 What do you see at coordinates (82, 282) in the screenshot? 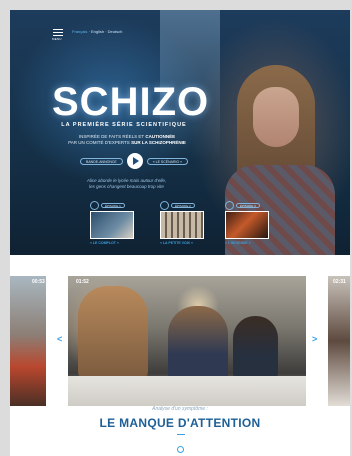
I see `timecode-current: 01:52` at bounding box center [82, 282].